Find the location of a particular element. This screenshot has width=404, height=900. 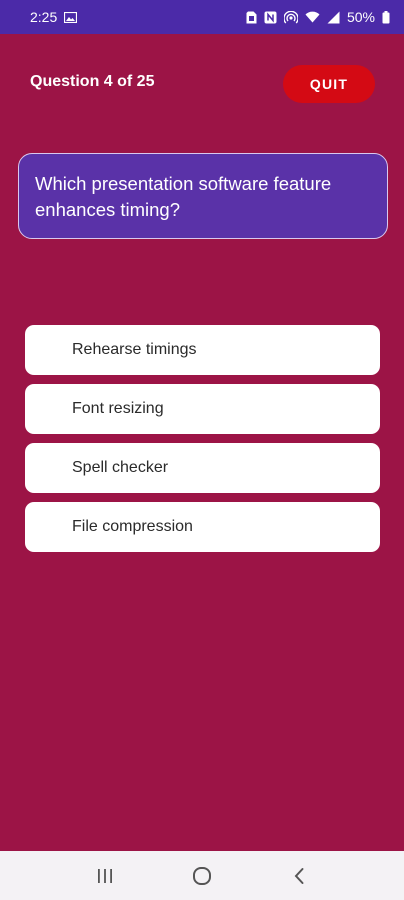

hotspot-icon is located at coordinates (290, 17).